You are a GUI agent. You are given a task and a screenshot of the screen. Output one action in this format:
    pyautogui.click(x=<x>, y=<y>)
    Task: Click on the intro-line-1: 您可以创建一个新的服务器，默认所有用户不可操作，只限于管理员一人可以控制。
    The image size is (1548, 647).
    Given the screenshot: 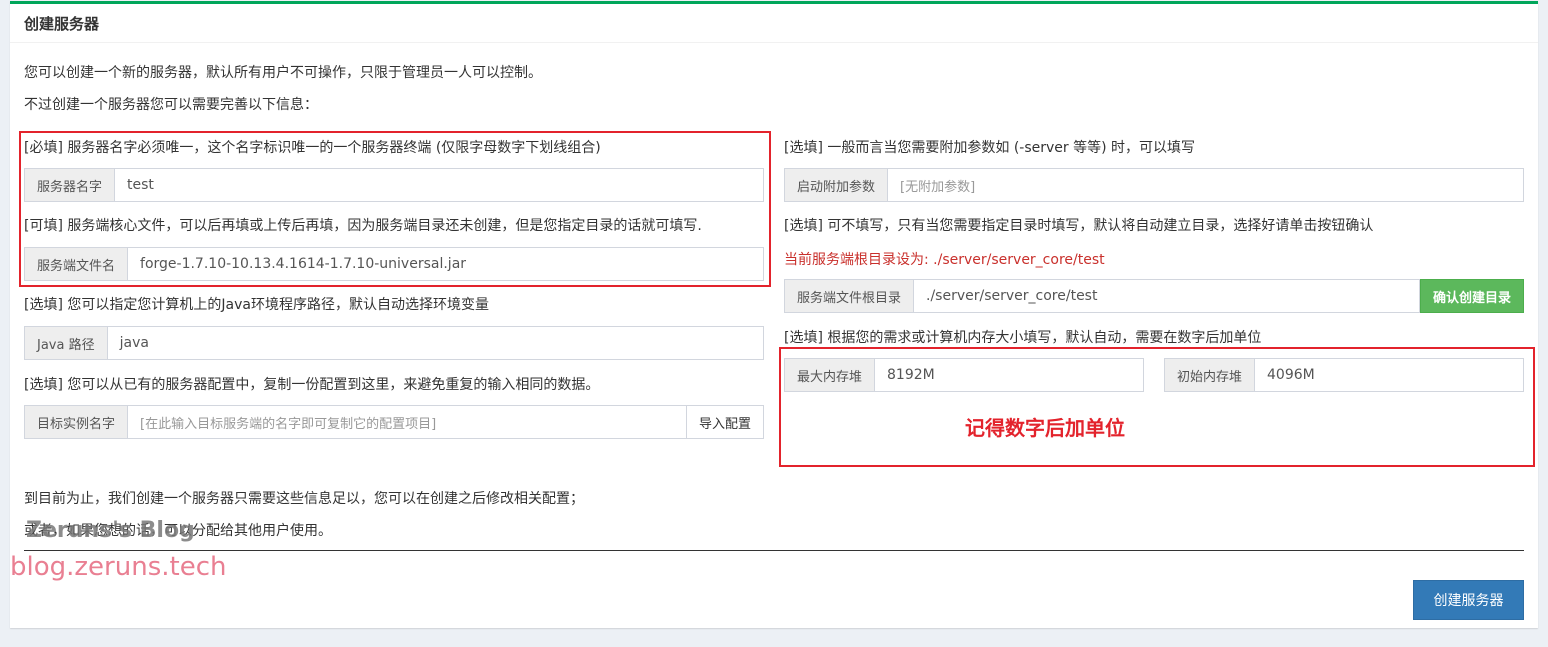 What is the action you would take?
    pyautogui.click(x=283, y=73)
    